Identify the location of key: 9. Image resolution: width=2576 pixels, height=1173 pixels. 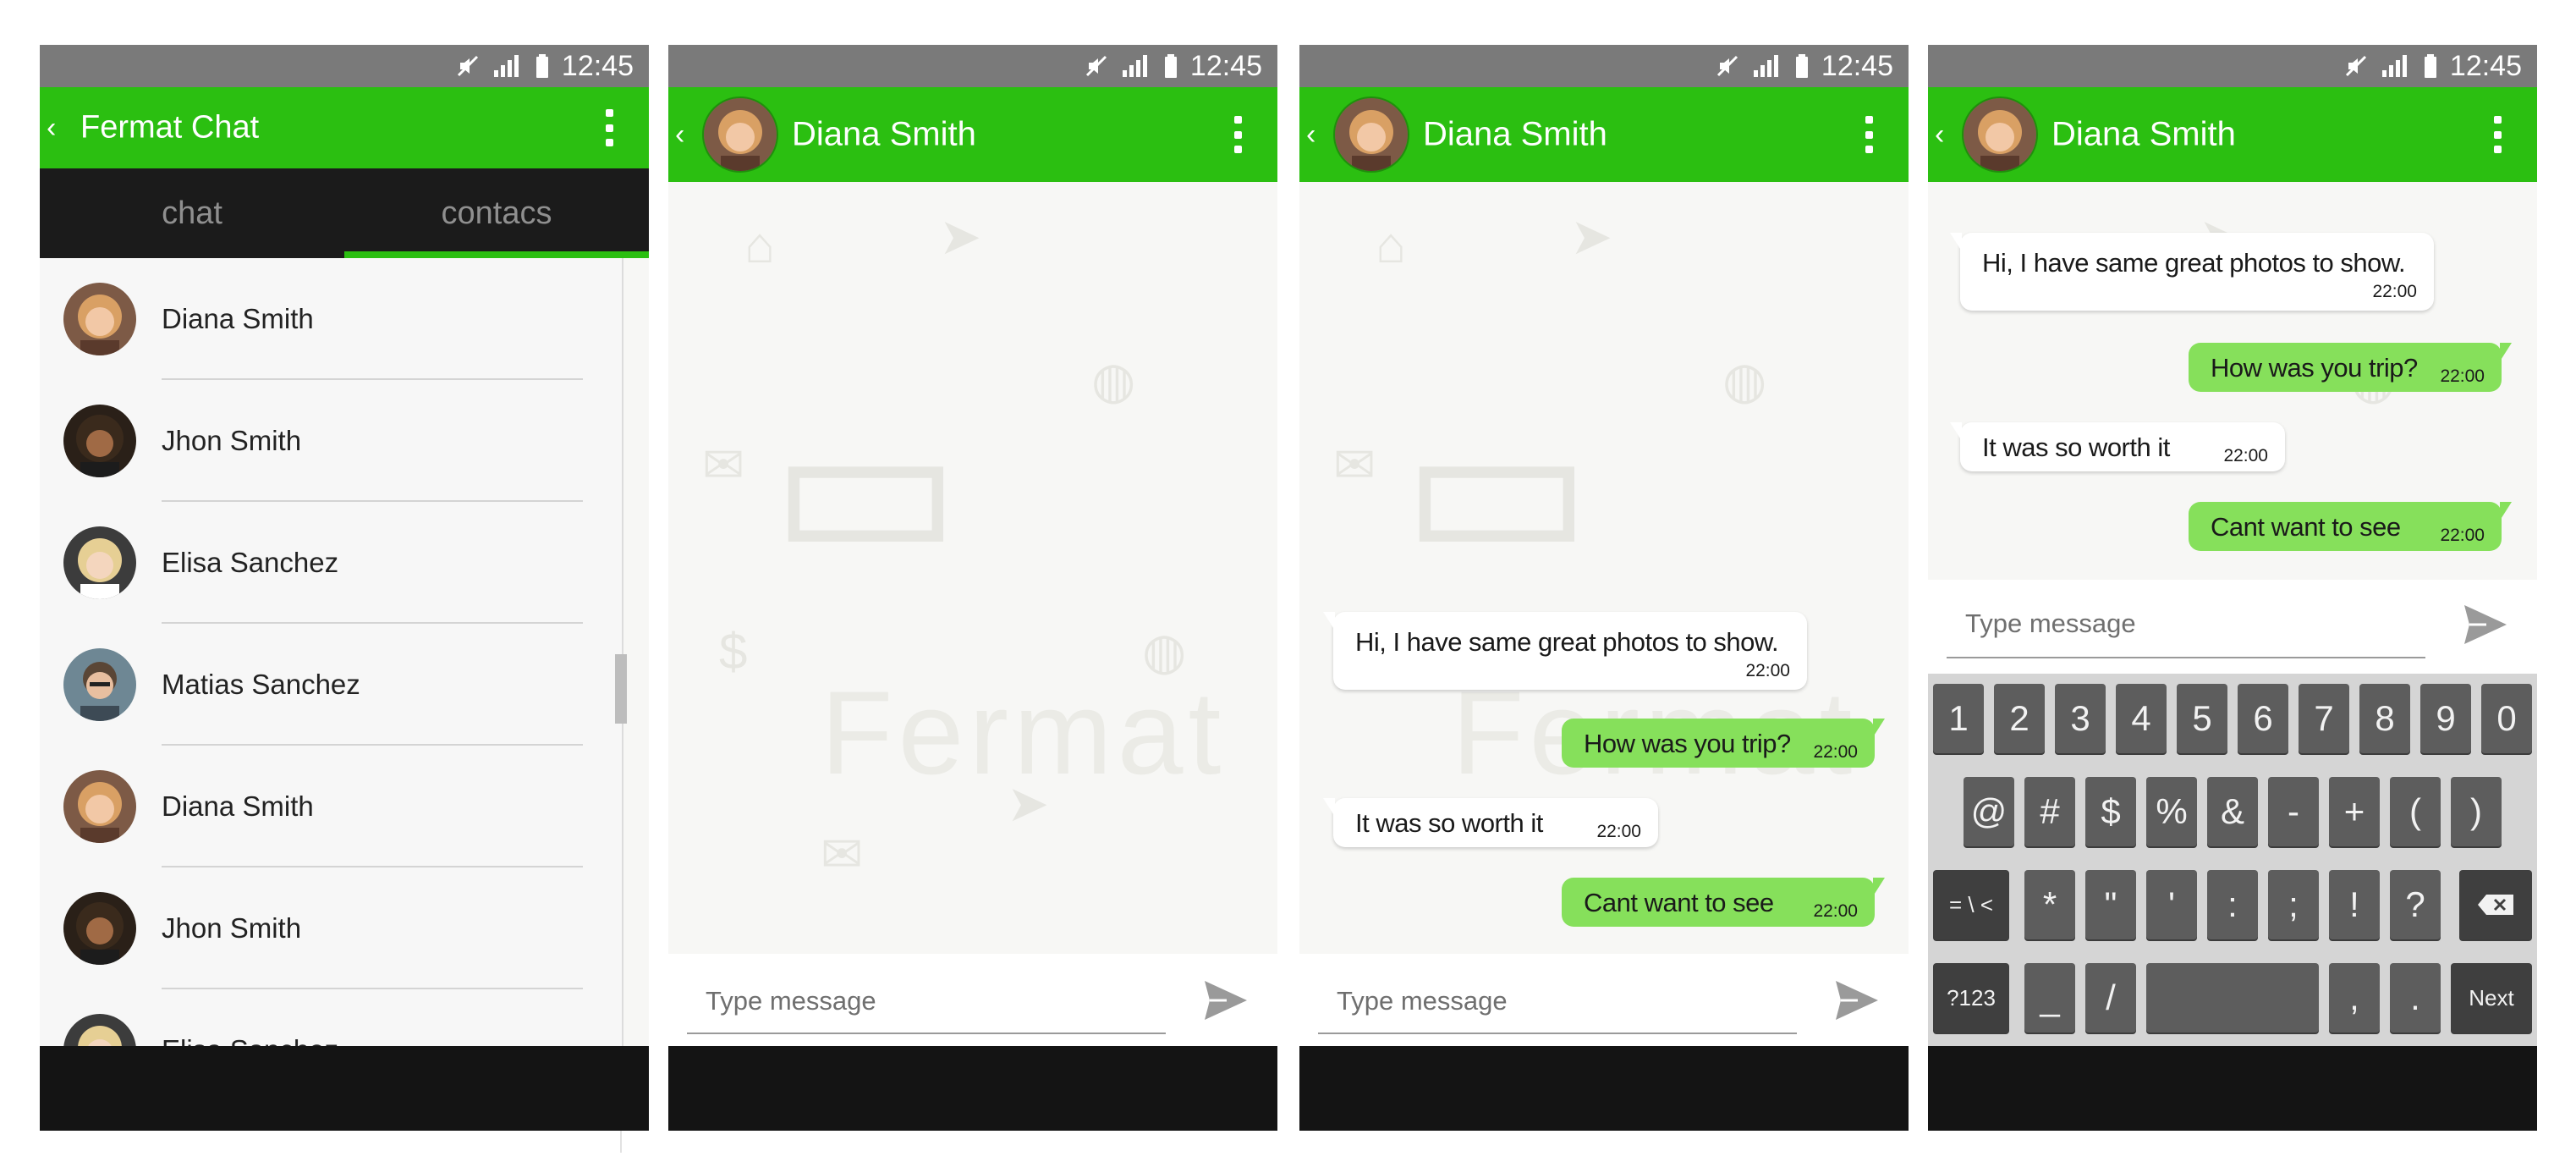
(2445, 718).